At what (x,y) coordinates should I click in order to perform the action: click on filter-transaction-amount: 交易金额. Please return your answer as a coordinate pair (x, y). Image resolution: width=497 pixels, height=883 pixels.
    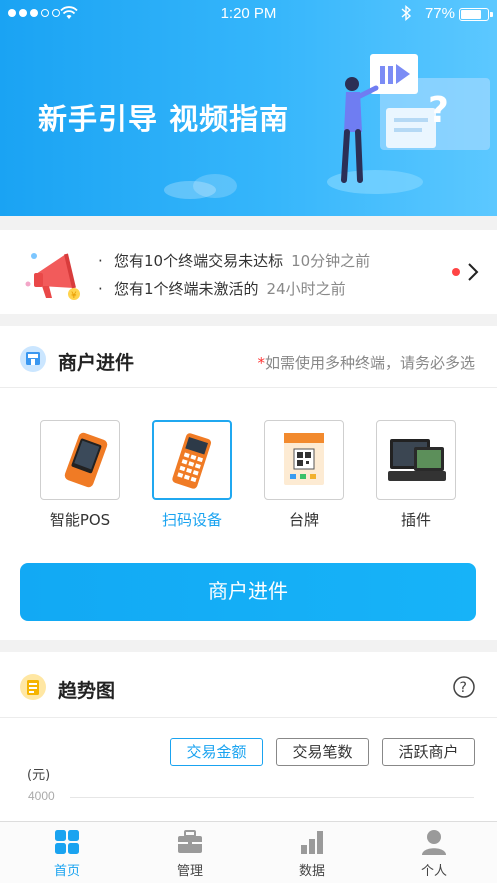
    Looking at the image, I should click on (216, 752).